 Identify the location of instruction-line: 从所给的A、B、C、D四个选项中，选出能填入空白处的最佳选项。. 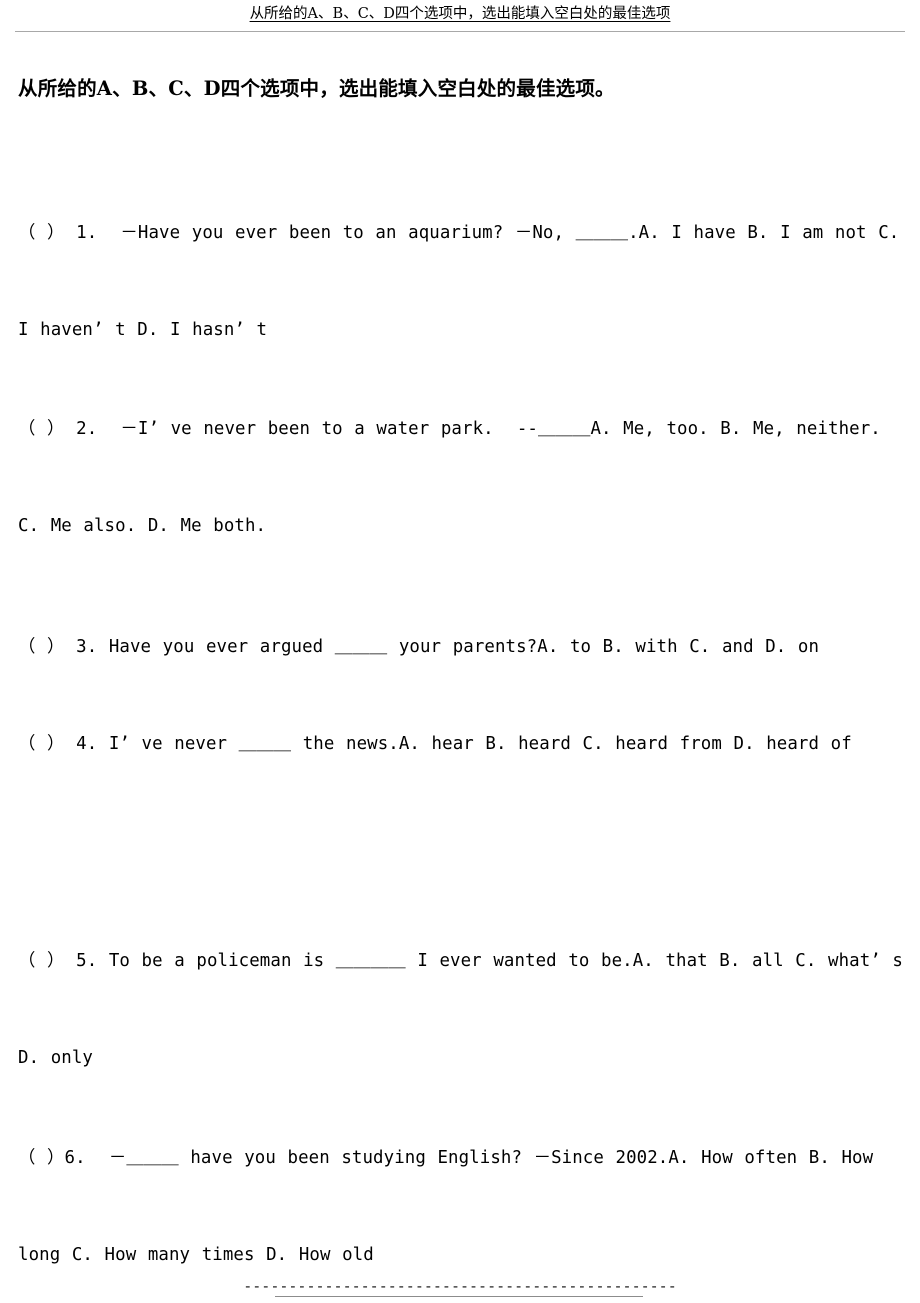
(316, 88).